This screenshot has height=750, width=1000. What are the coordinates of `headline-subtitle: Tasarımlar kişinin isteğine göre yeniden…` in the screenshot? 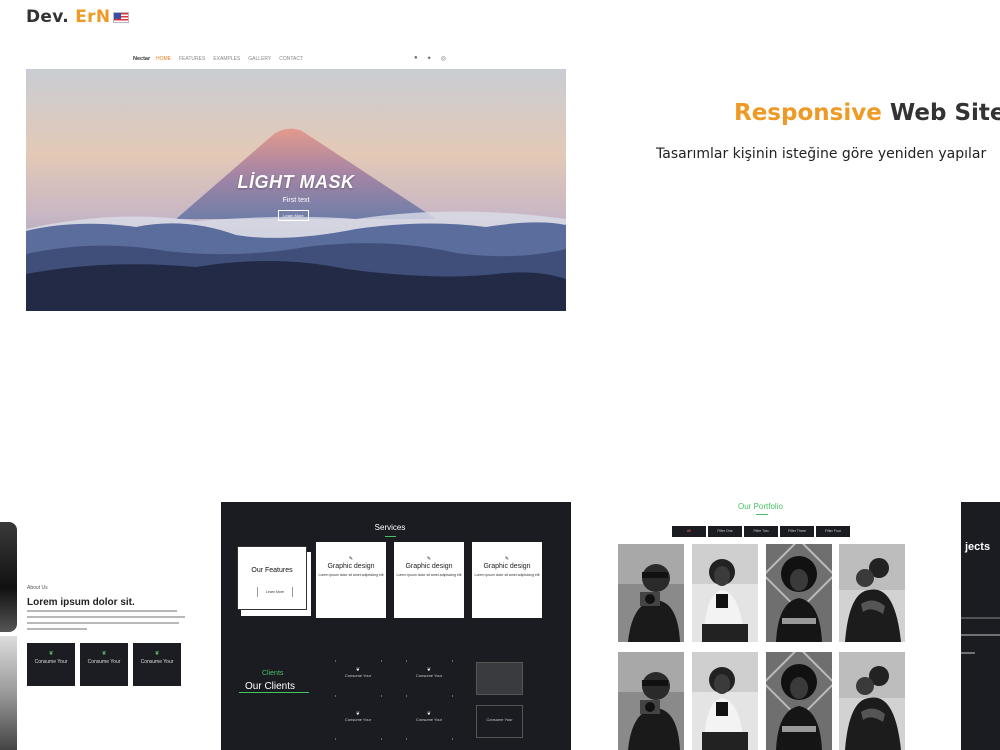 It's located at (821, 154).